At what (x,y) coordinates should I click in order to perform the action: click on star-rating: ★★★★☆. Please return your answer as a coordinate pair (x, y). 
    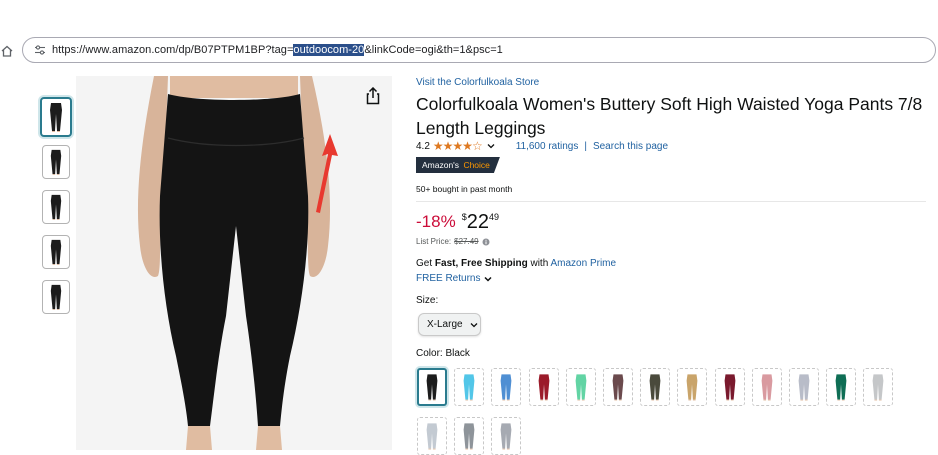
    Looking at the image, I should click on (458, 146).